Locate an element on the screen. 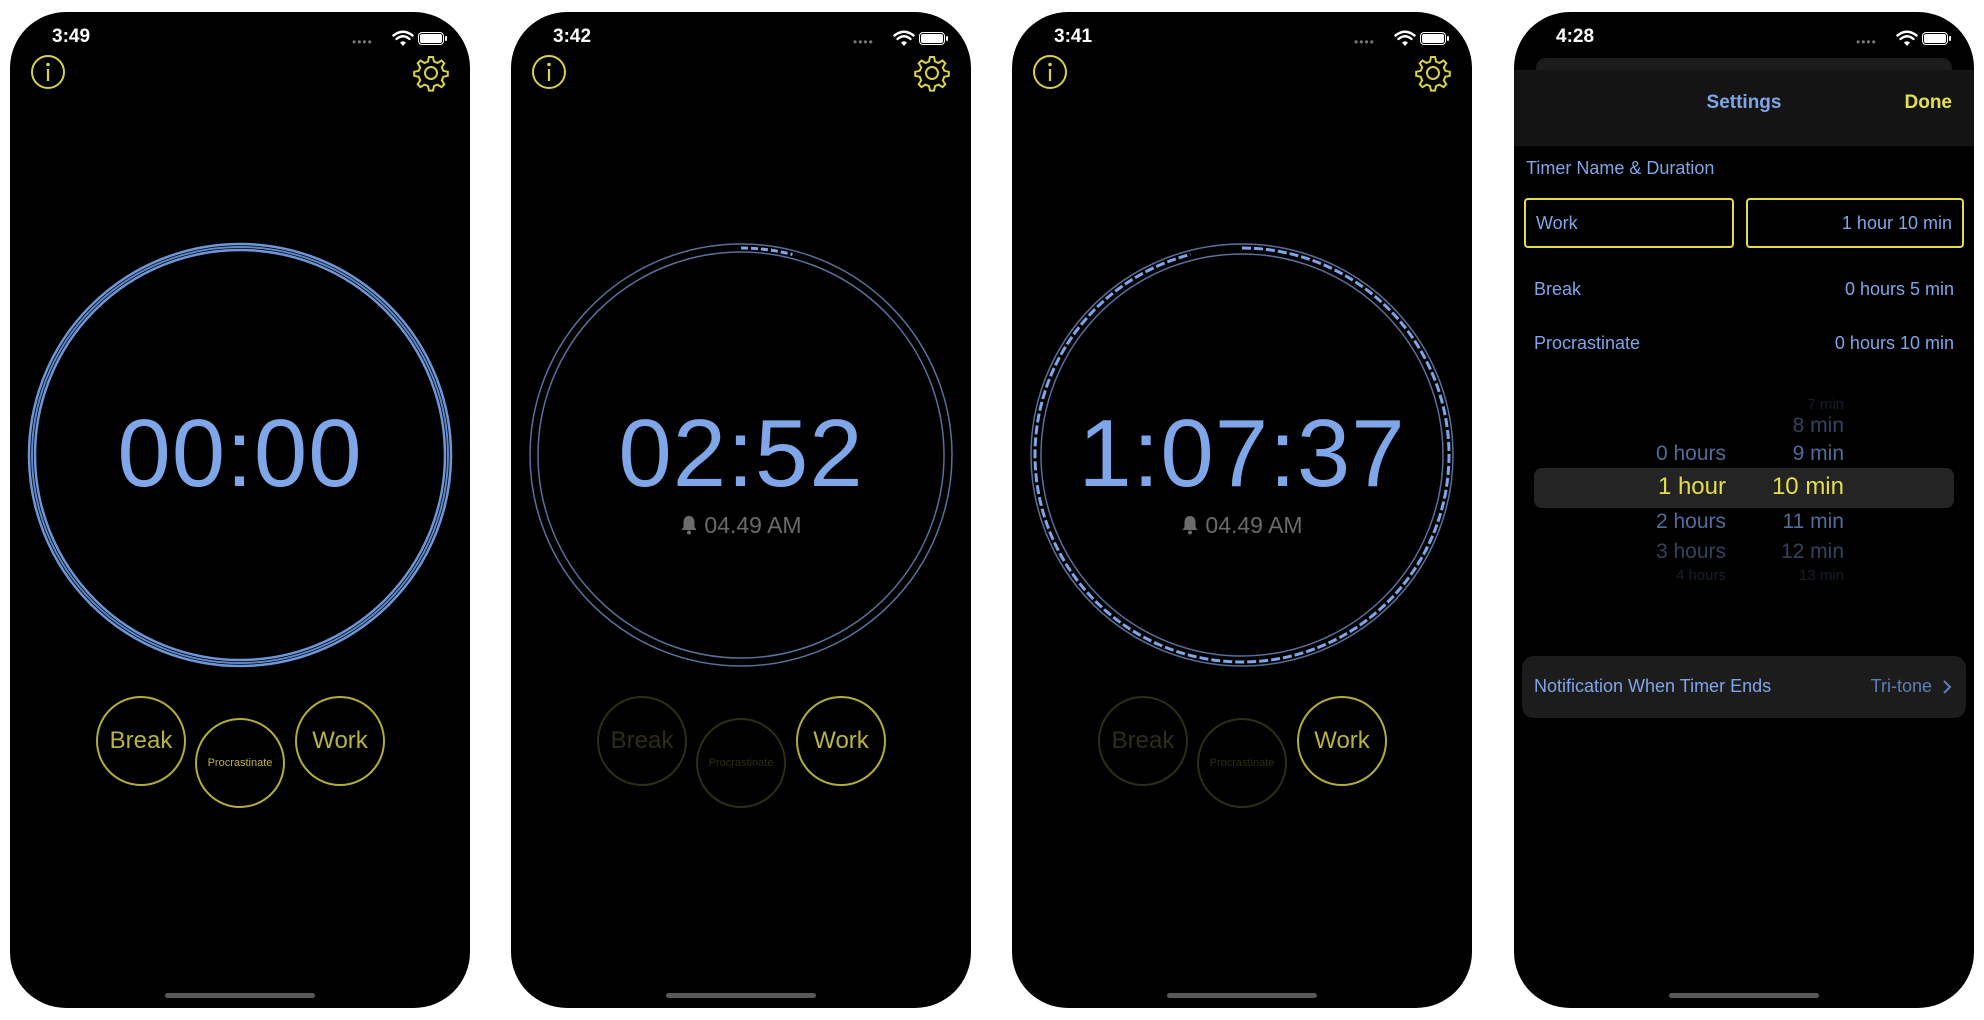 The image size is (1984, 1020). timer-row-break: Break 0 hours 5 min is located at coordinates (1744, 289).